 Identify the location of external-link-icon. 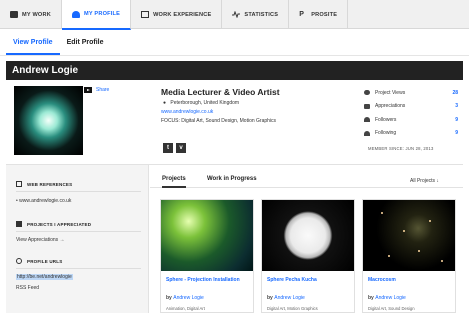
(19, 184).